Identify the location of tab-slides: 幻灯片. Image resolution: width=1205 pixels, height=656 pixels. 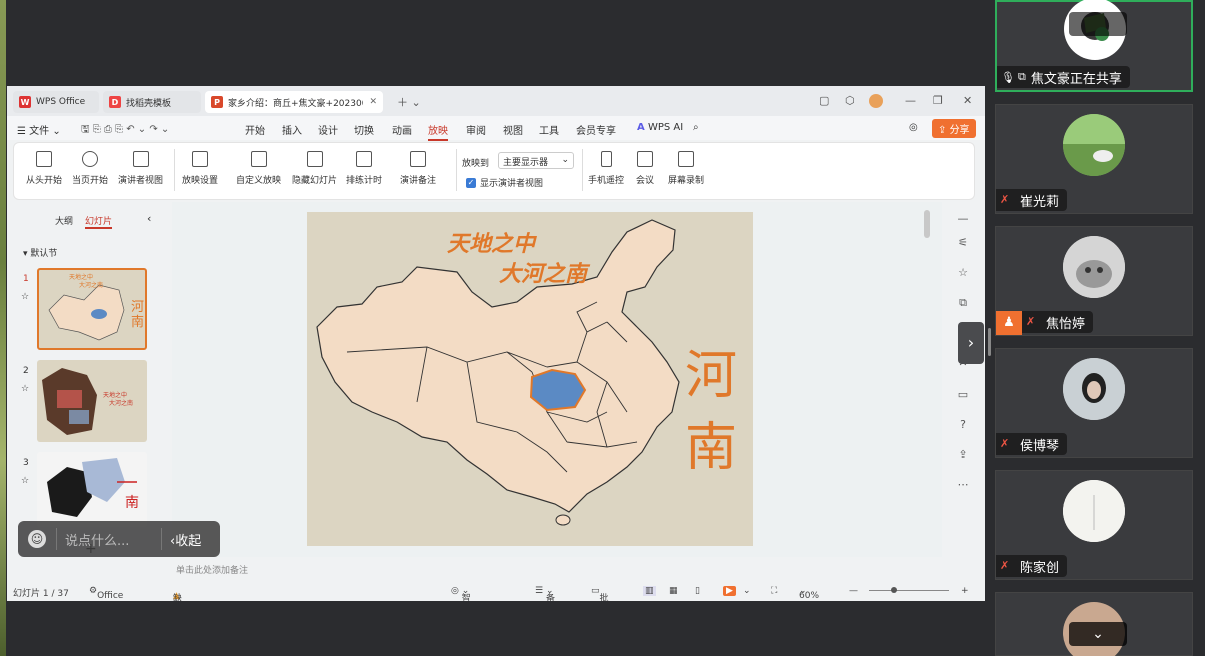
(99, 221).